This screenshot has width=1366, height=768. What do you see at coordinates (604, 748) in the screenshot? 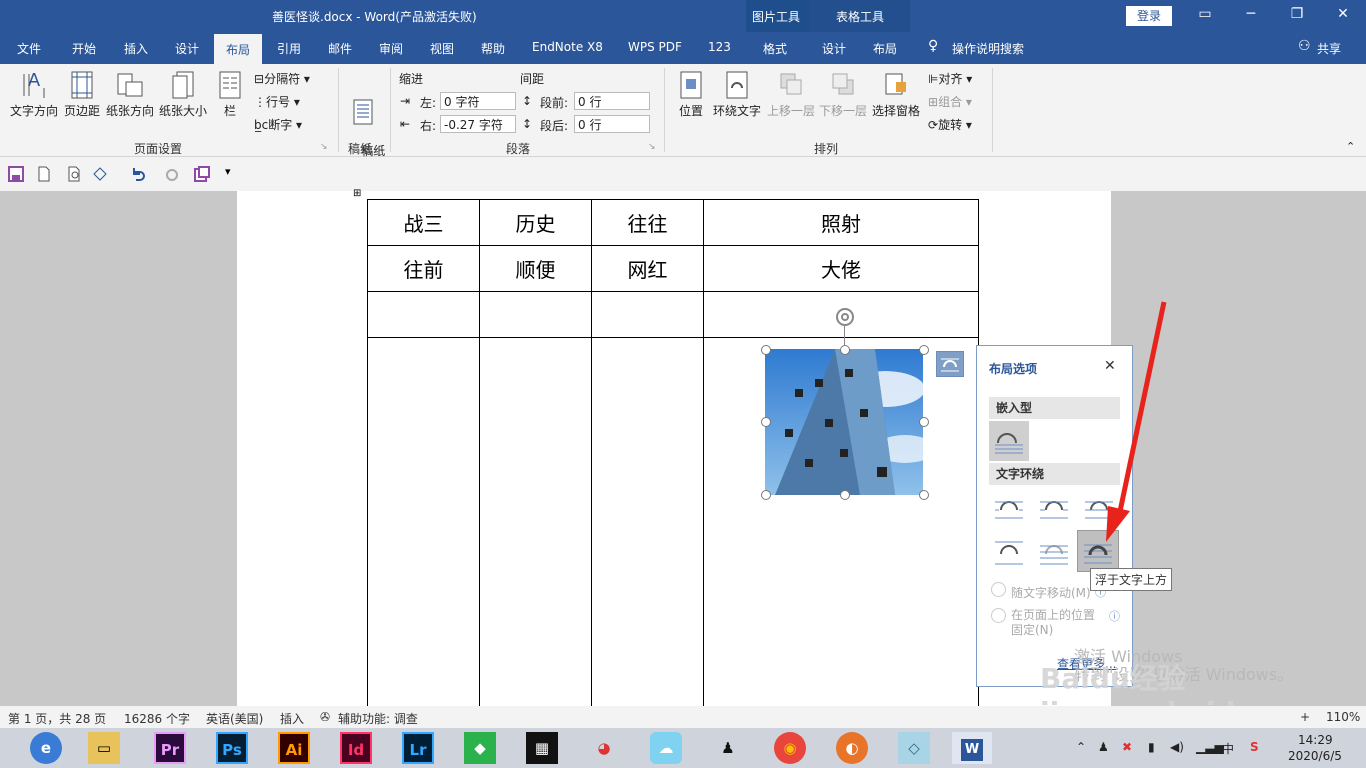
I see `red-green-app-icon: ◕` at bounding box center [604, 748].